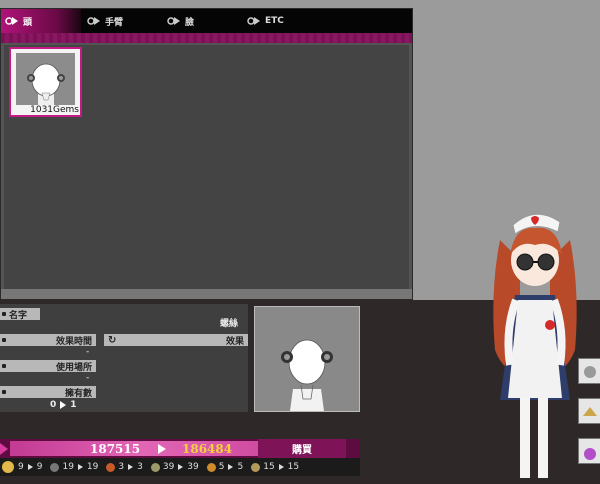 The image size is (600, 484). I want to click on effect-tab: ↻ 效果, so click(176, 340).